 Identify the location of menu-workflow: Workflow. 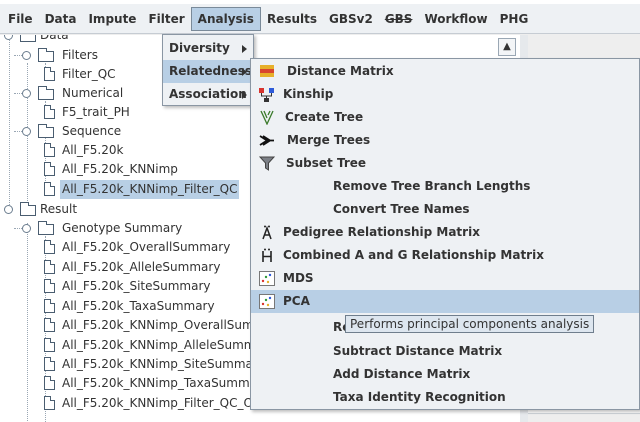
(455, 19).